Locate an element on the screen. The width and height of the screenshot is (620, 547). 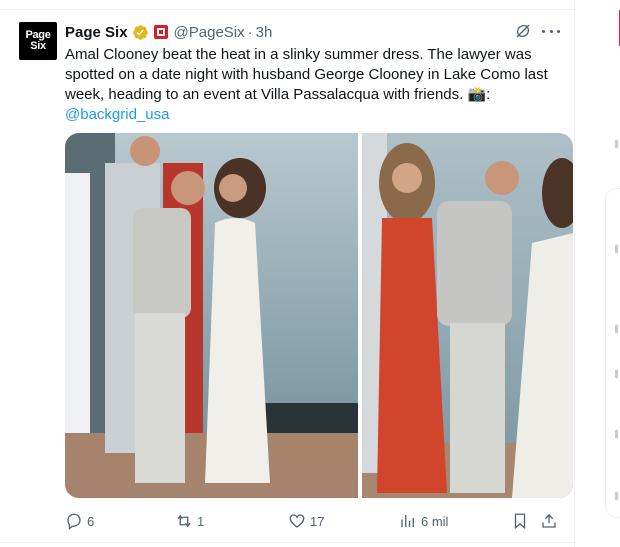
bookmark-button is located at coordinates (520, 521).